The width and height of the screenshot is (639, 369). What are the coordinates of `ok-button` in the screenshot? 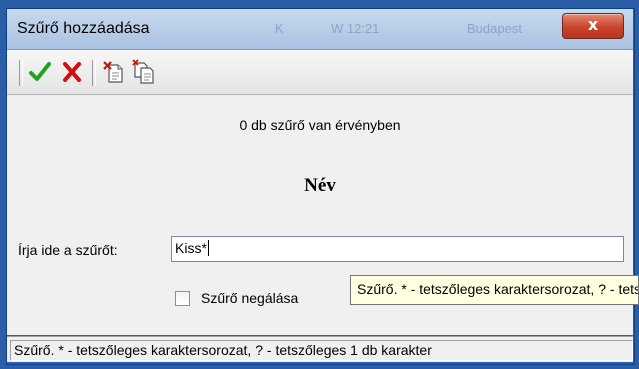 It's located at (40, 72).